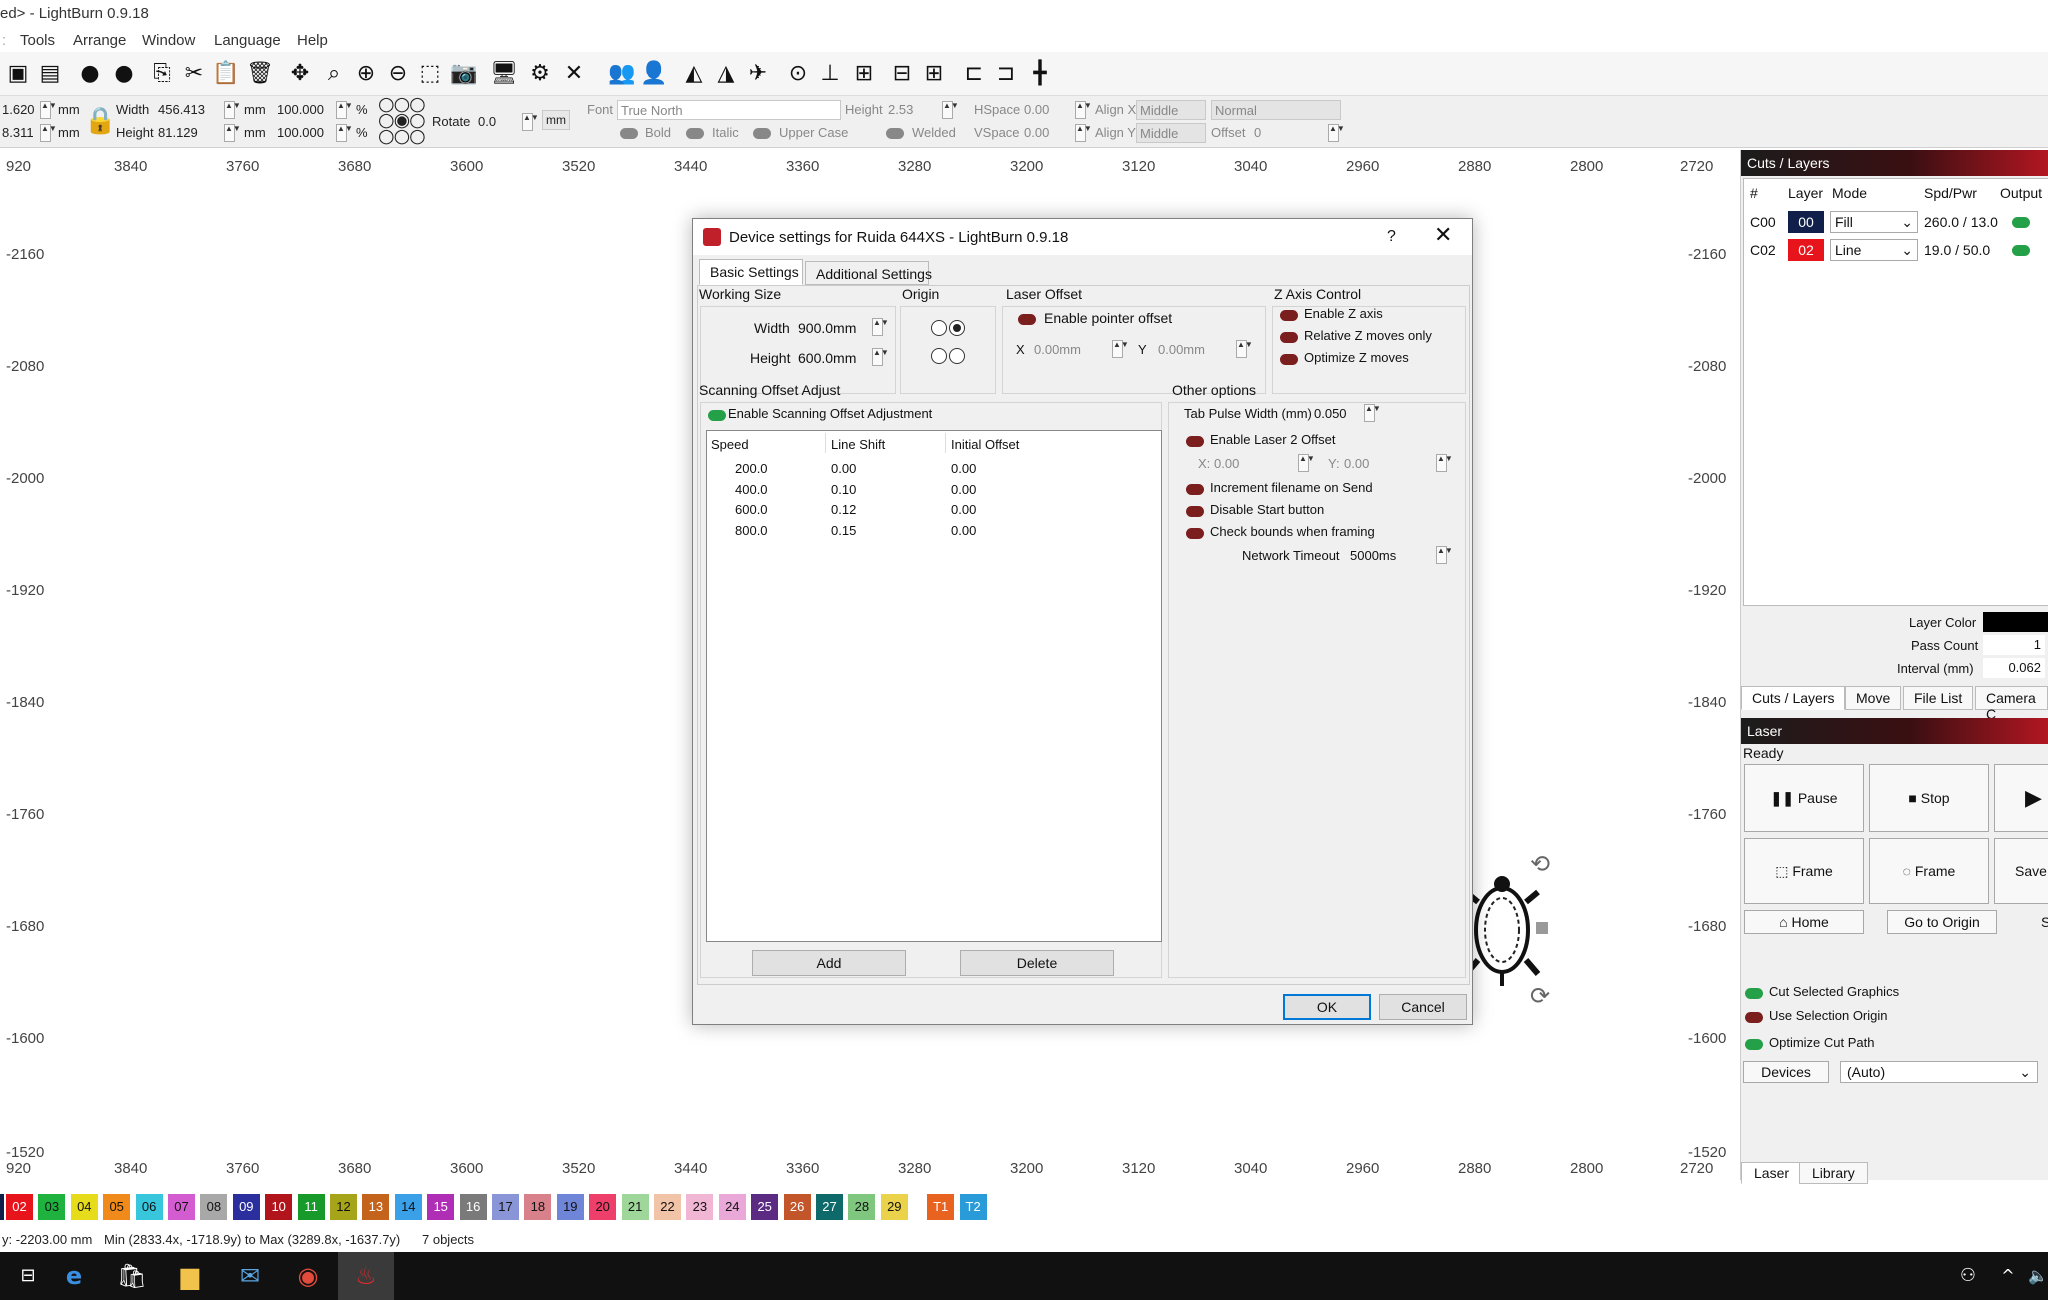  I want to click on tab-pulse-spinner: ▲▼, so click(1372, 413).